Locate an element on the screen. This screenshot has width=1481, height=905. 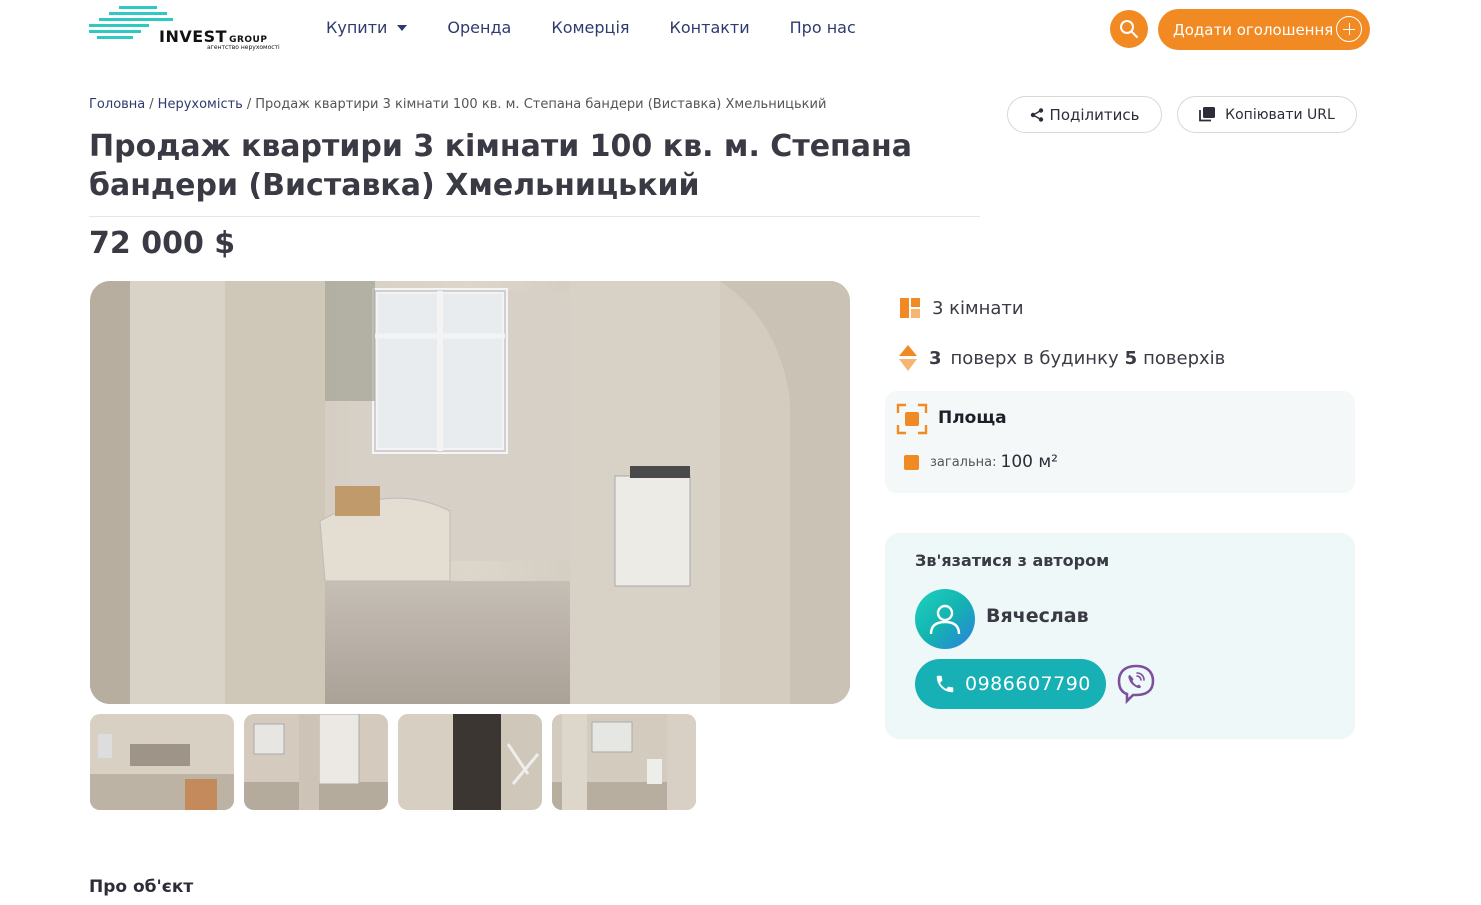
area-total-row: загальна: 100 м² is located at coordinates (981, 462).